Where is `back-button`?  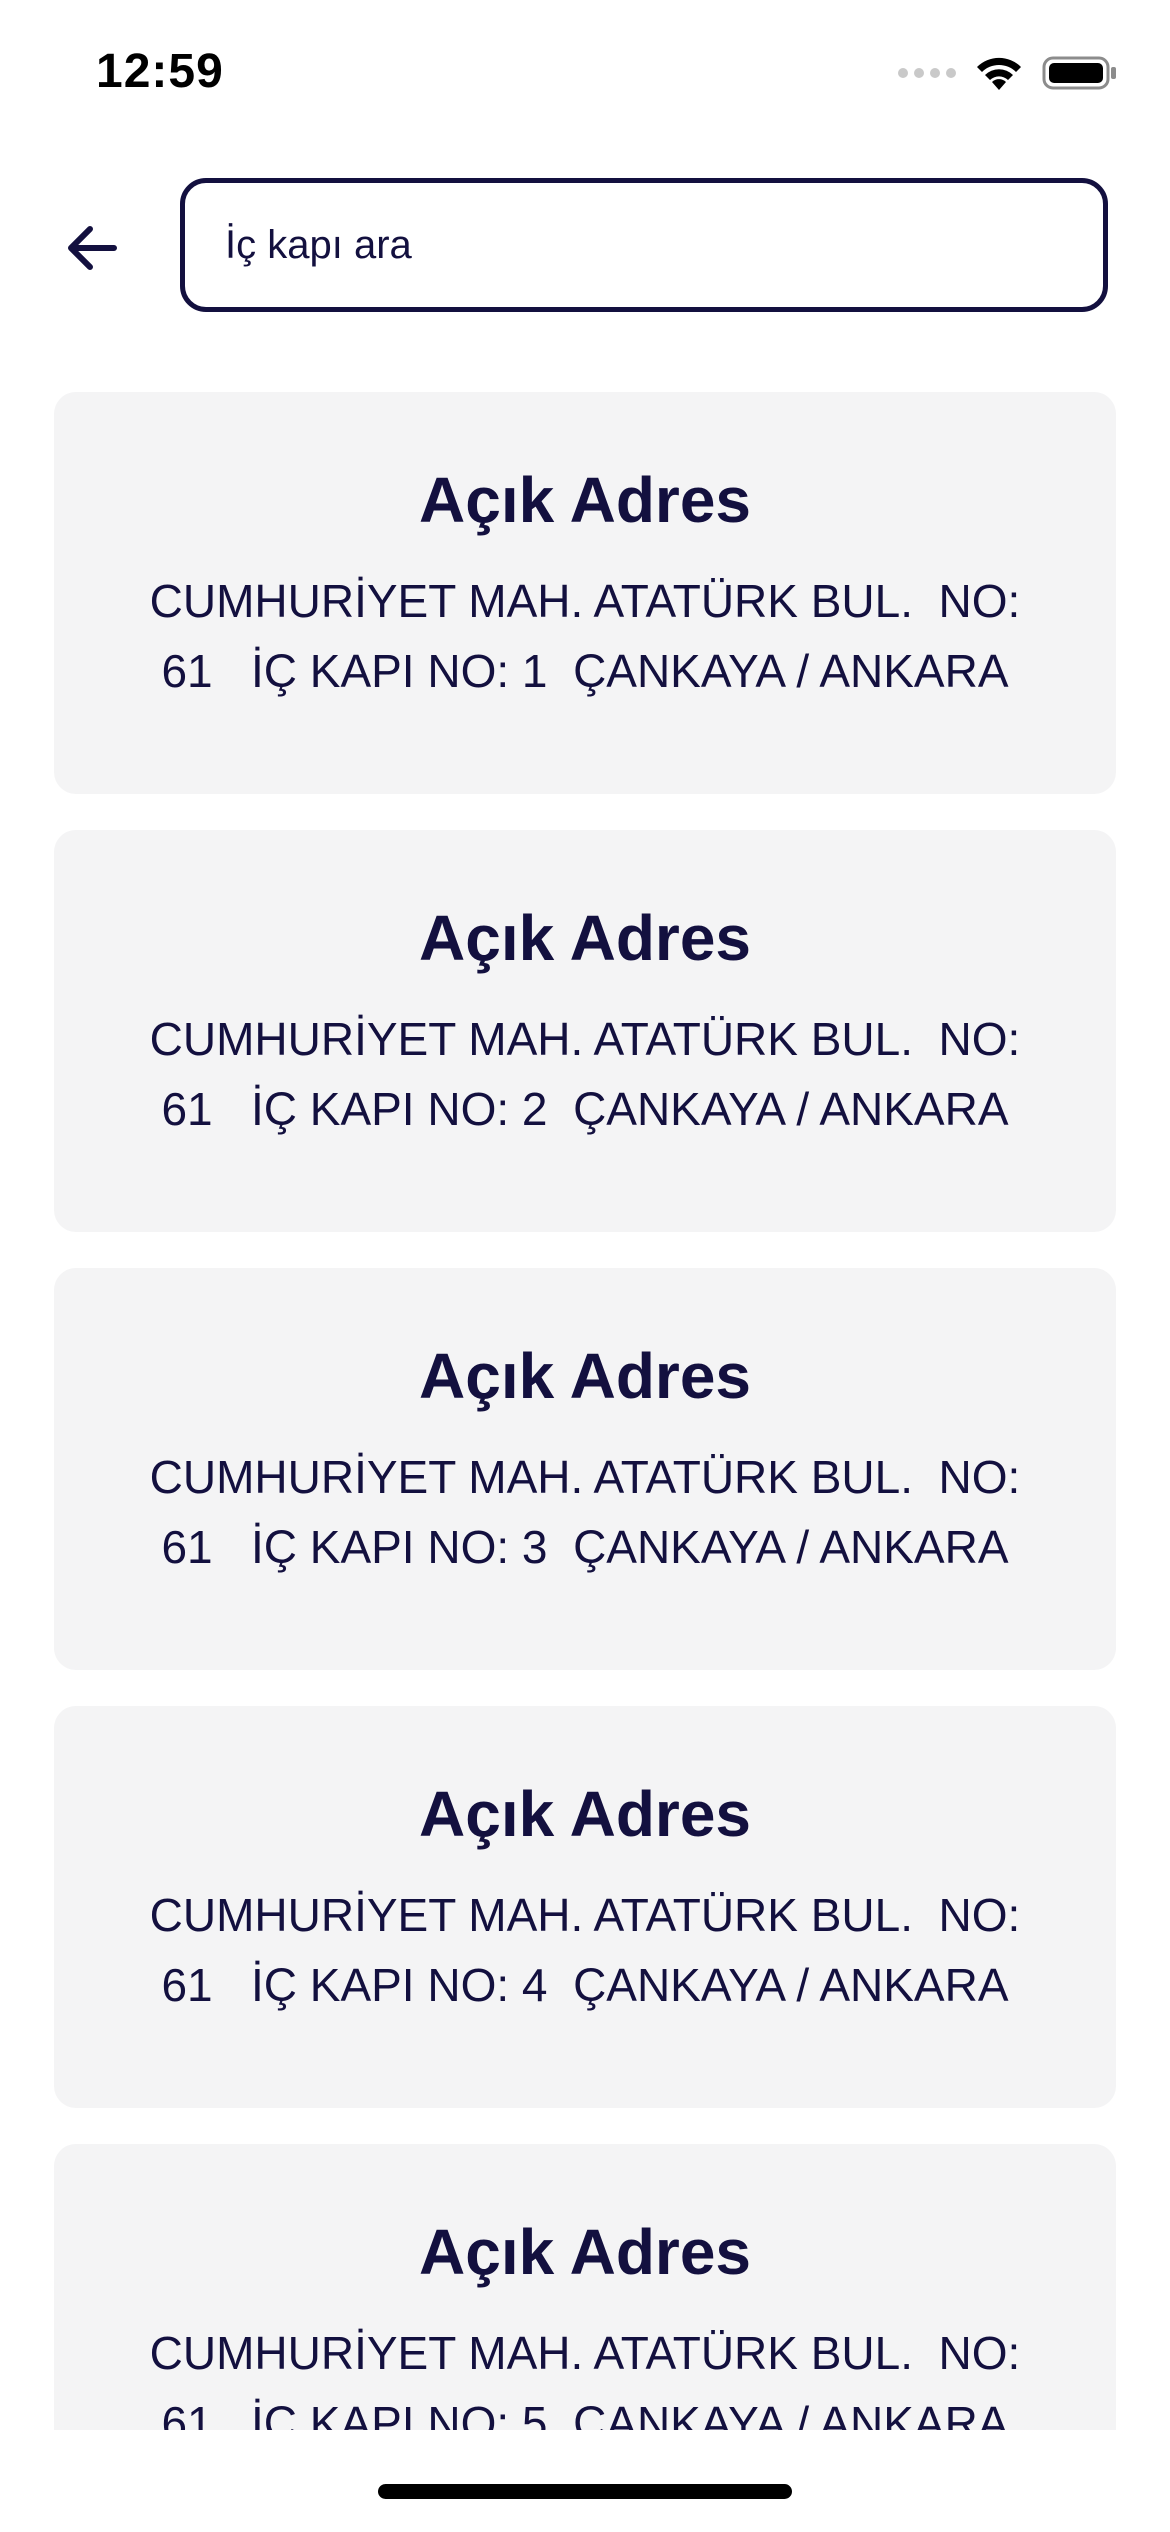
back-button is located at coordinates (92, 248).